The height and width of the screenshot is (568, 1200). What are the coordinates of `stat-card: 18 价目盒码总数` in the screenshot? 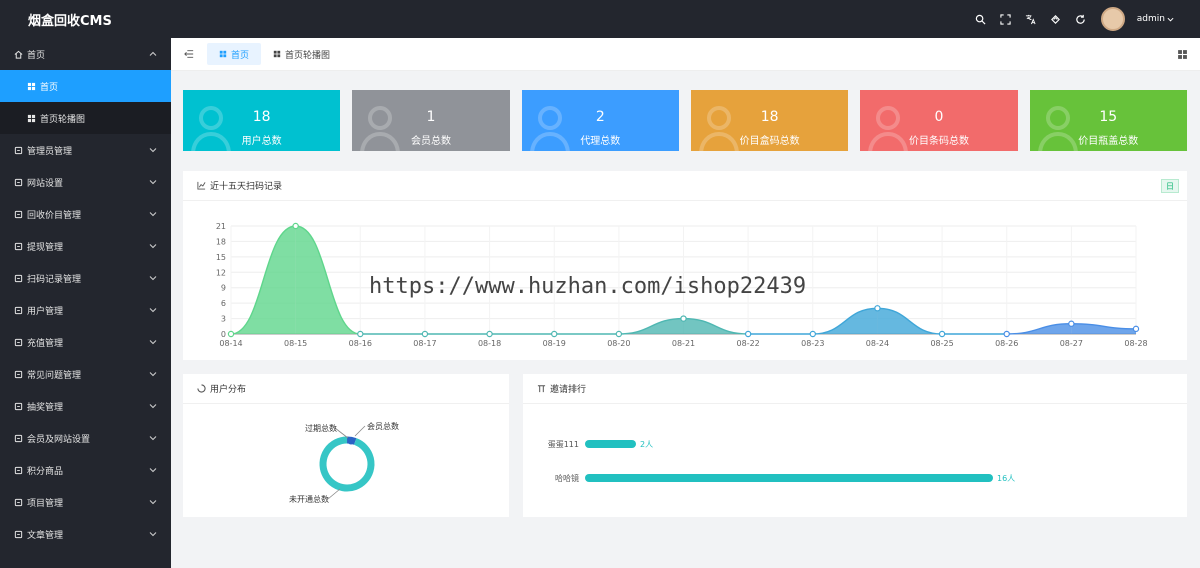 It's located at (769, 120).